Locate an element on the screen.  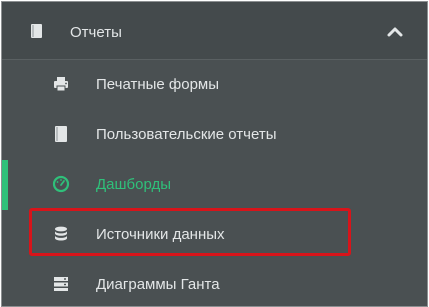
chevron-up-icon is located at coordinates (395, 31).